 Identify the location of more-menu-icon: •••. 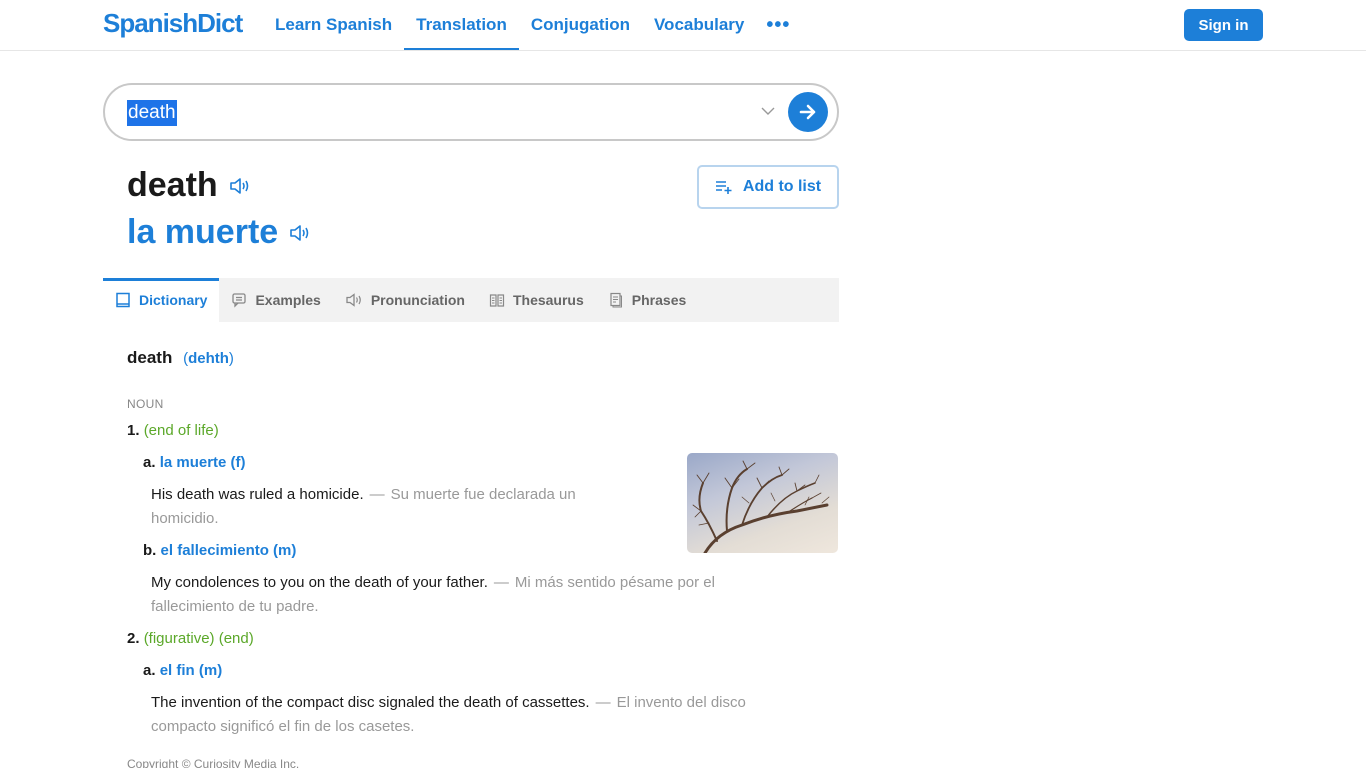
(778, 25).